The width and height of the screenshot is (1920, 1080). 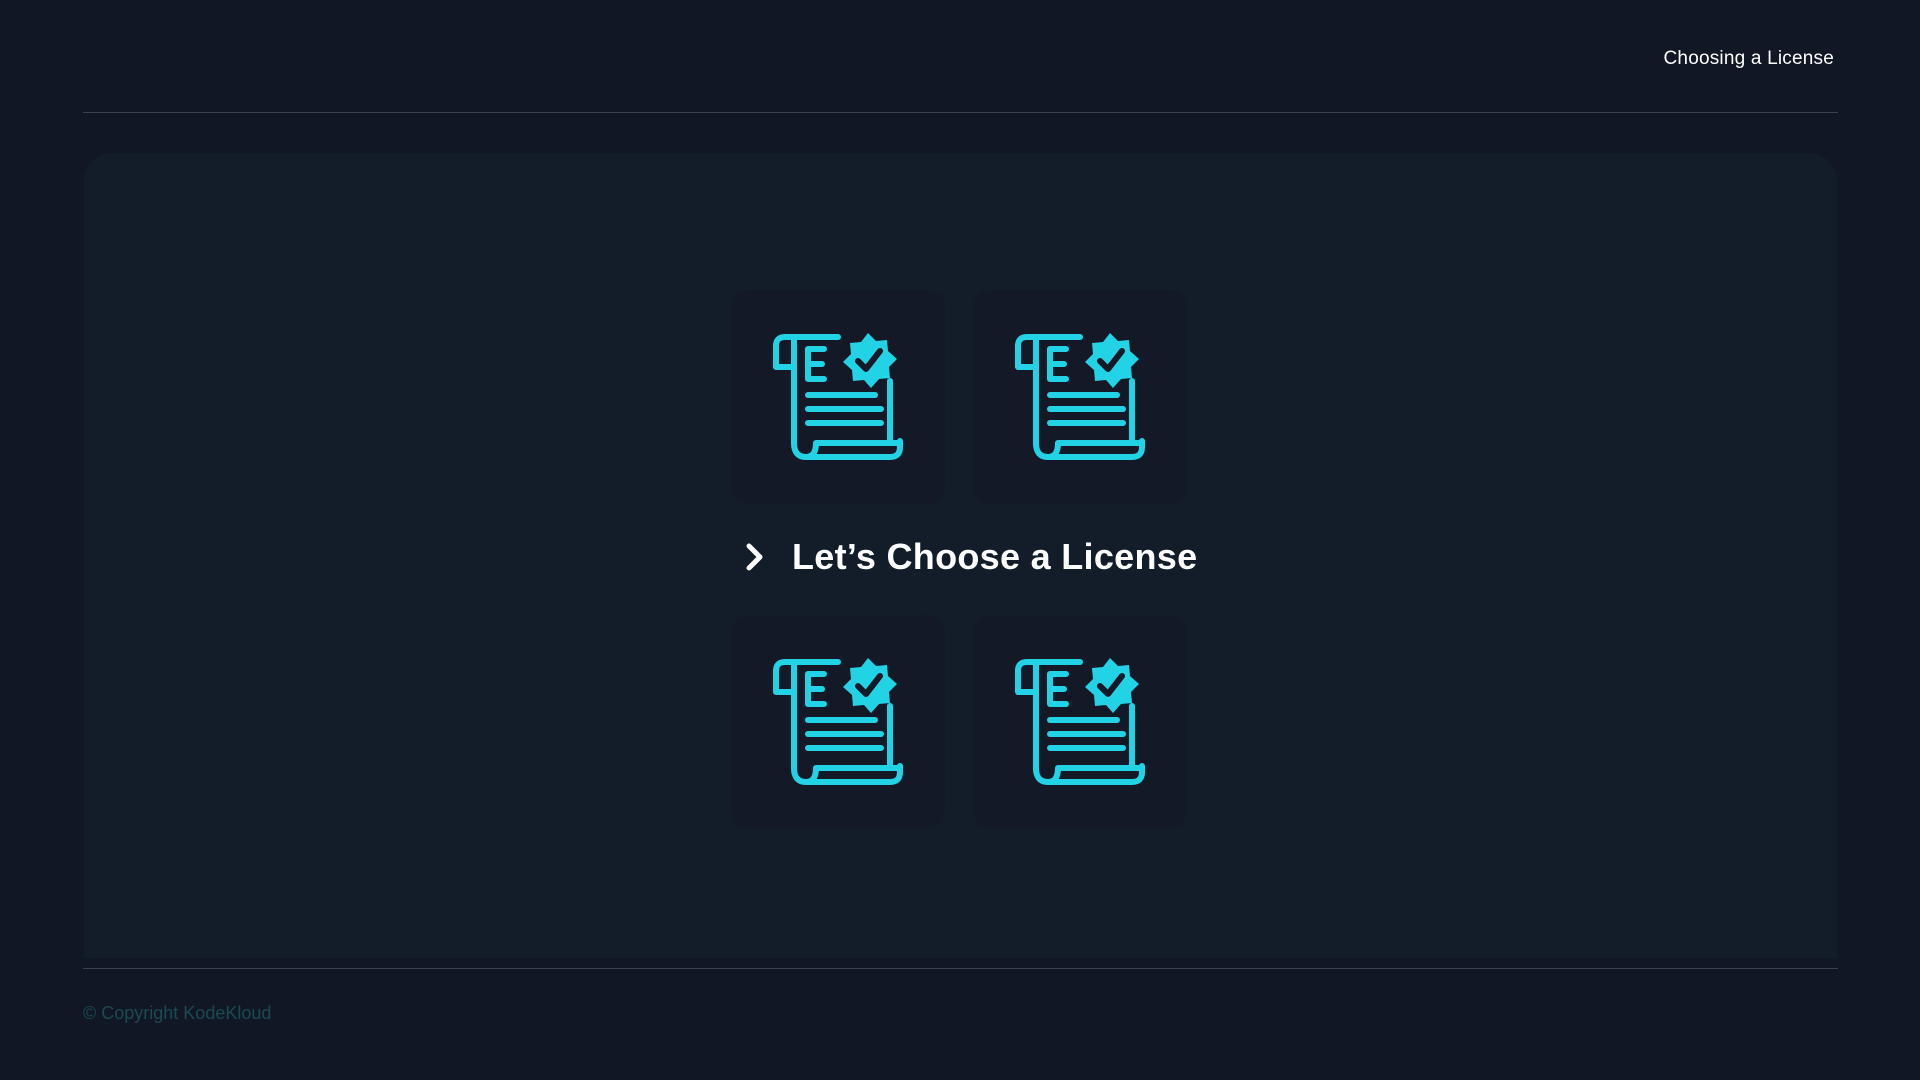 What do you see at coordinates (960, 112) in the screenshot?
I see `header-divider` at bounding box center [960, 112].